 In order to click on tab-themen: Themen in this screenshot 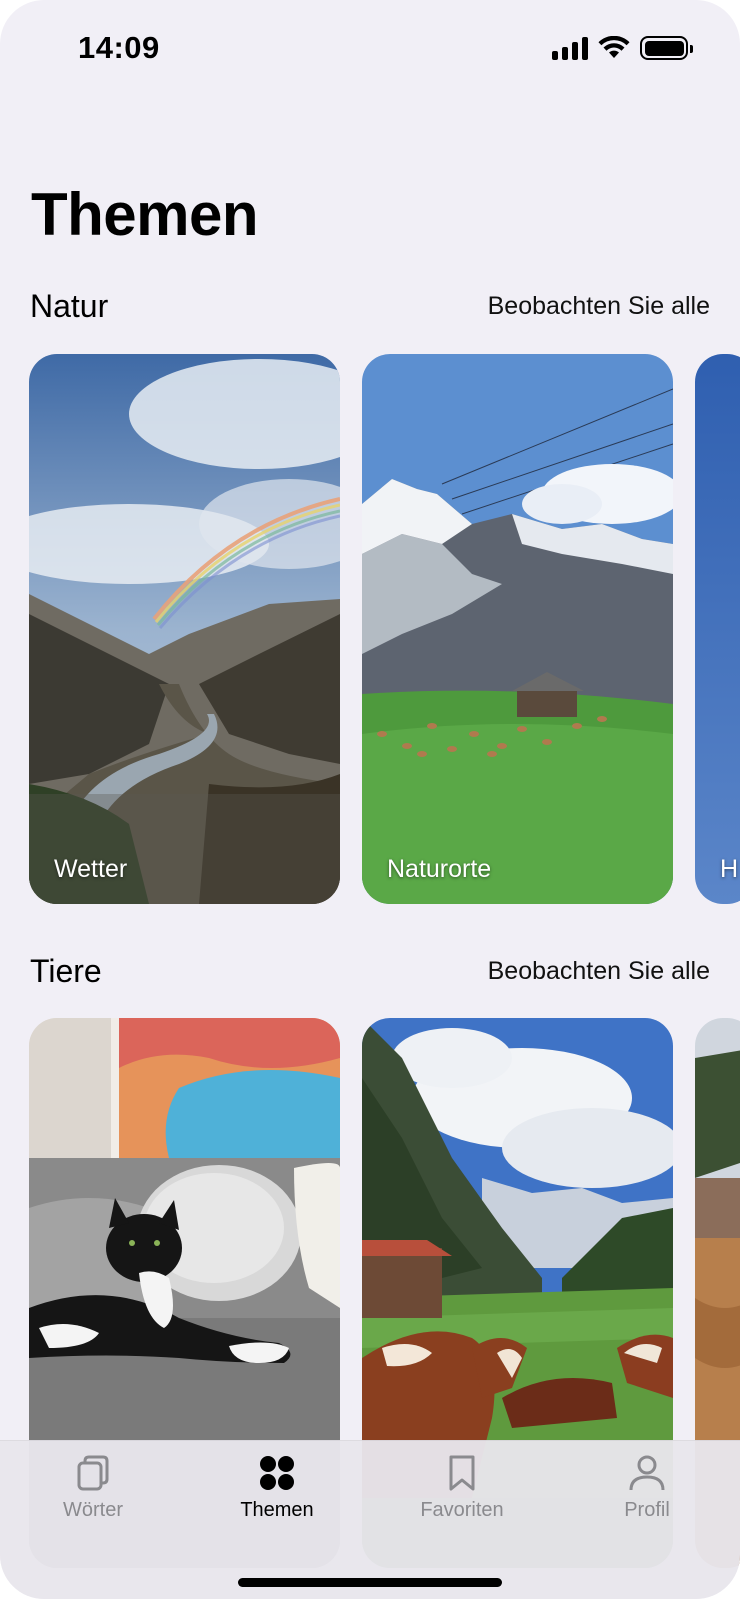, I will do `click(277, 1487)`.